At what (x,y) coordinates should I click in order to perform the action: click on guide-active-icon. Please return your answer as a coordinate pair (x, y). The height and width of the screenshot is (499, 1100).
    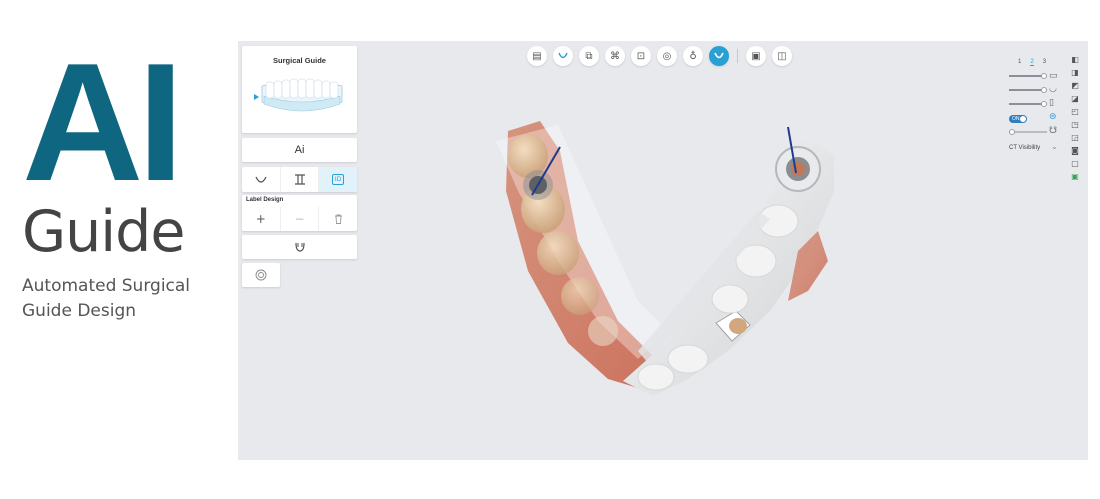
    Looking at the image, I should click on (719, 56).